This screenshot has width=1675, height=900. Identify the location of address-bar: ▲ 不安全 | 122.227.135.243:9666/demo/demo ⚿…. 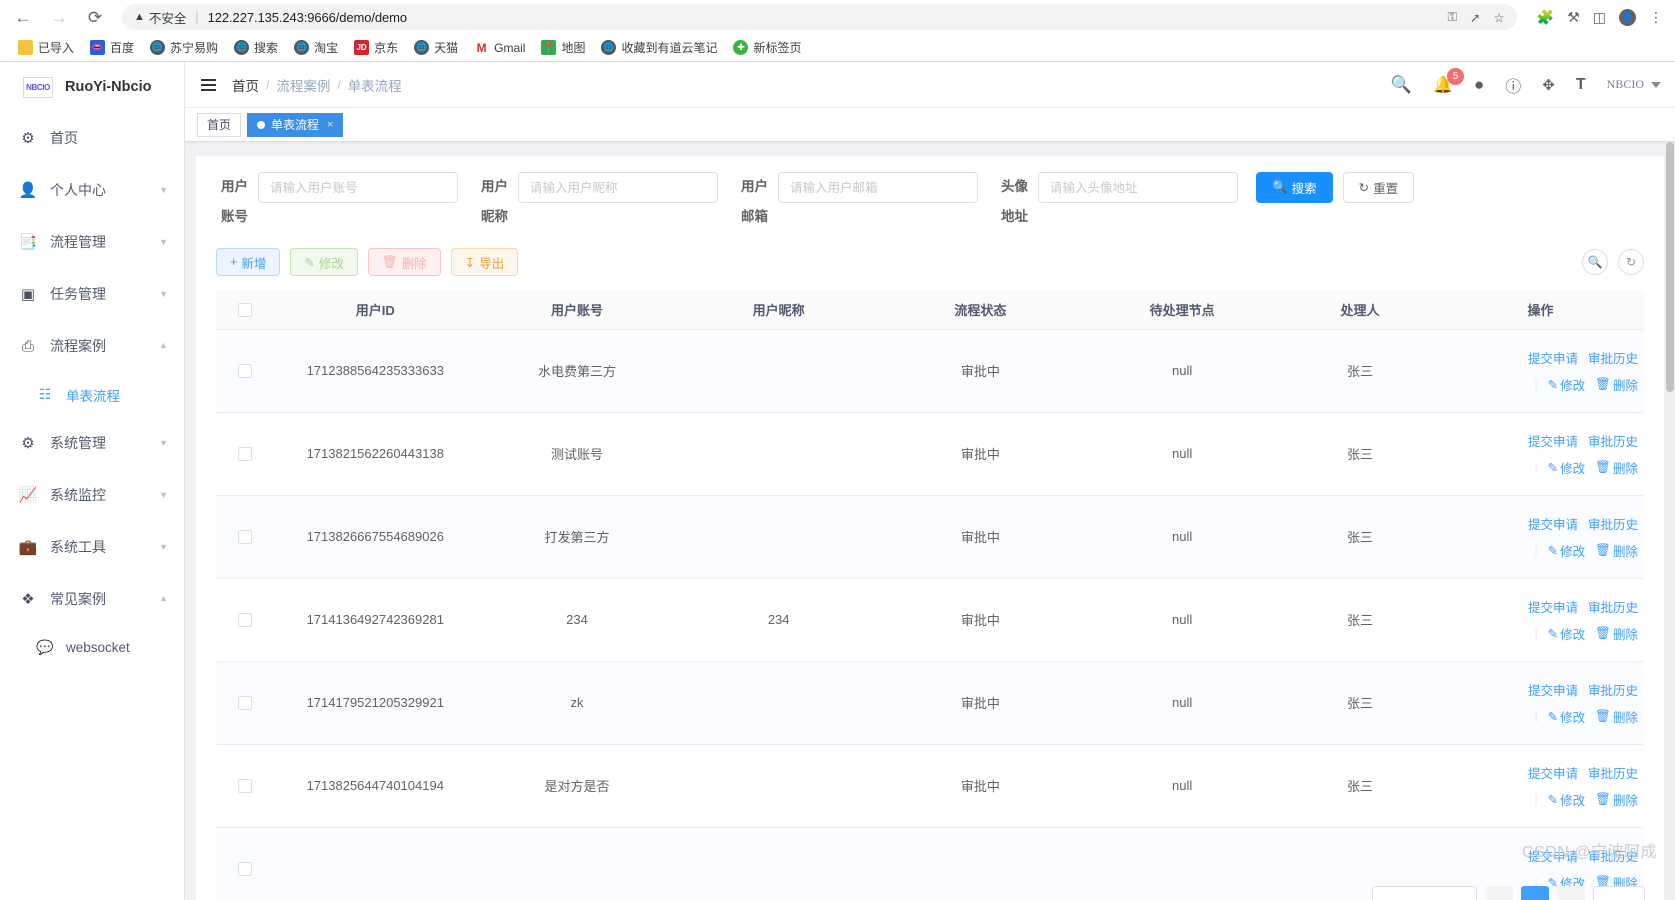
(819, 17).